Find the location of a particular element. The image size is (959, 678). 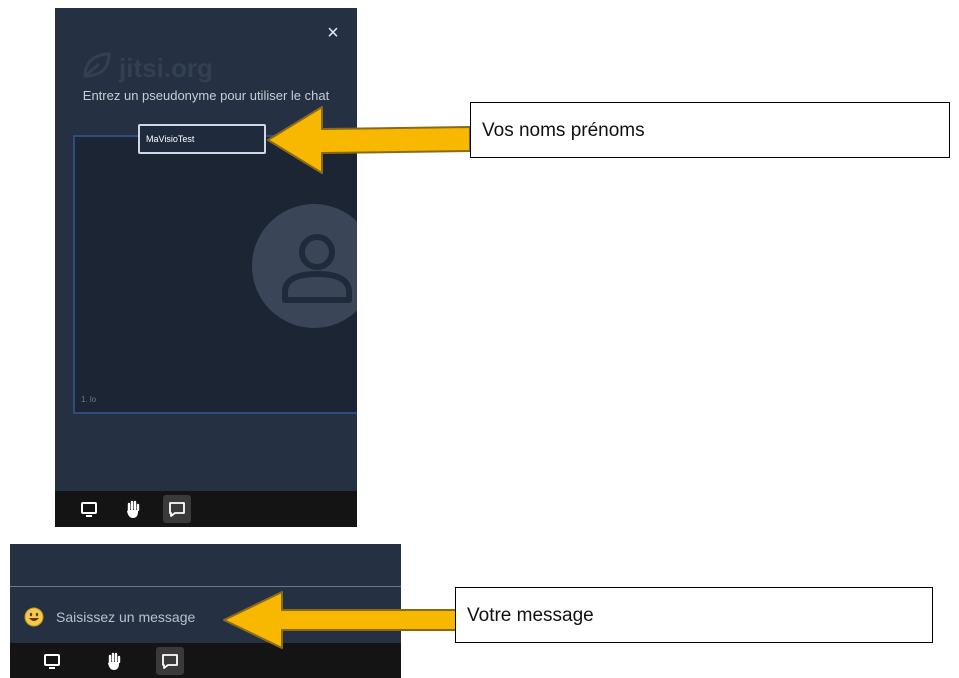

emoji-button is located at coordinates (34, 617).